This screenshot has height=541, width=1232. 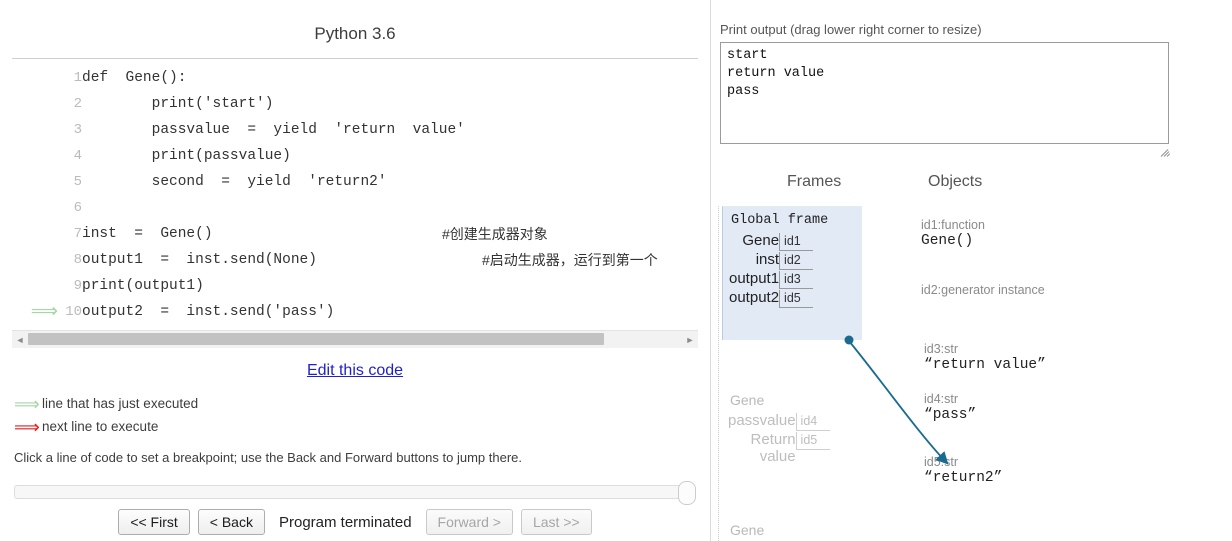 What do you see at coordinates (273, 208) in the screenshot?
I see `code-line-text` at bounding box center [273, 208].